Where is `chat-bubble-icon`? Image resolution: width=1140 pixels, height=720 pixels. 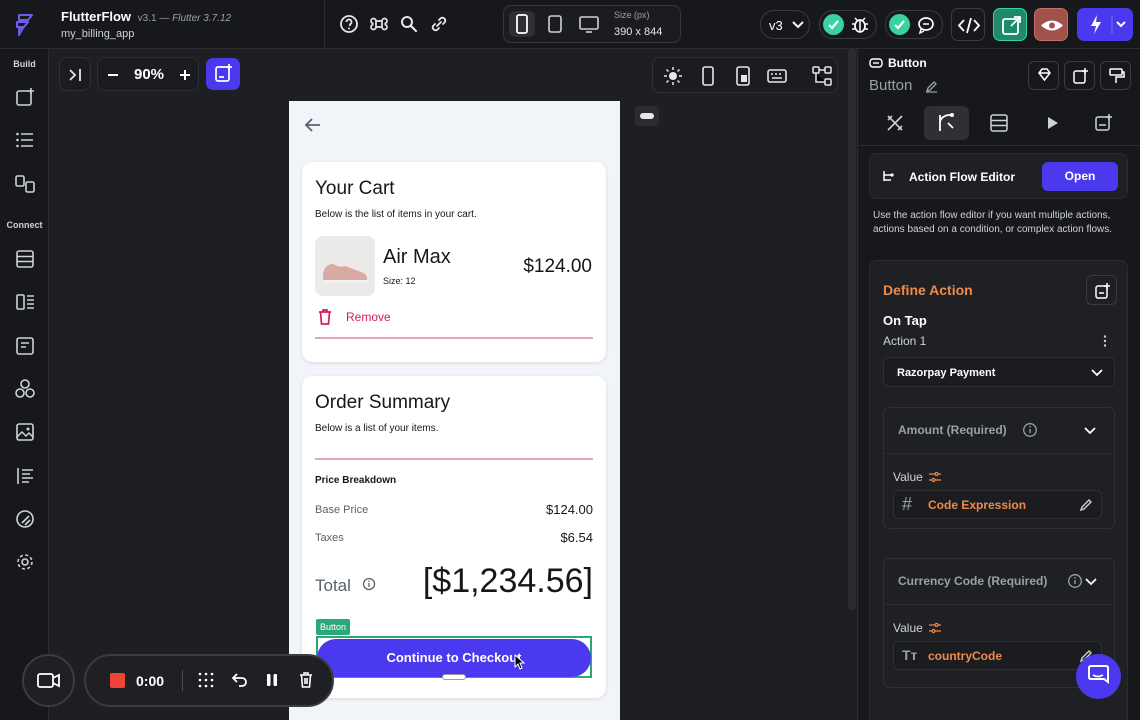
chat-bubble-icon is located at coordinates (1098, 674).